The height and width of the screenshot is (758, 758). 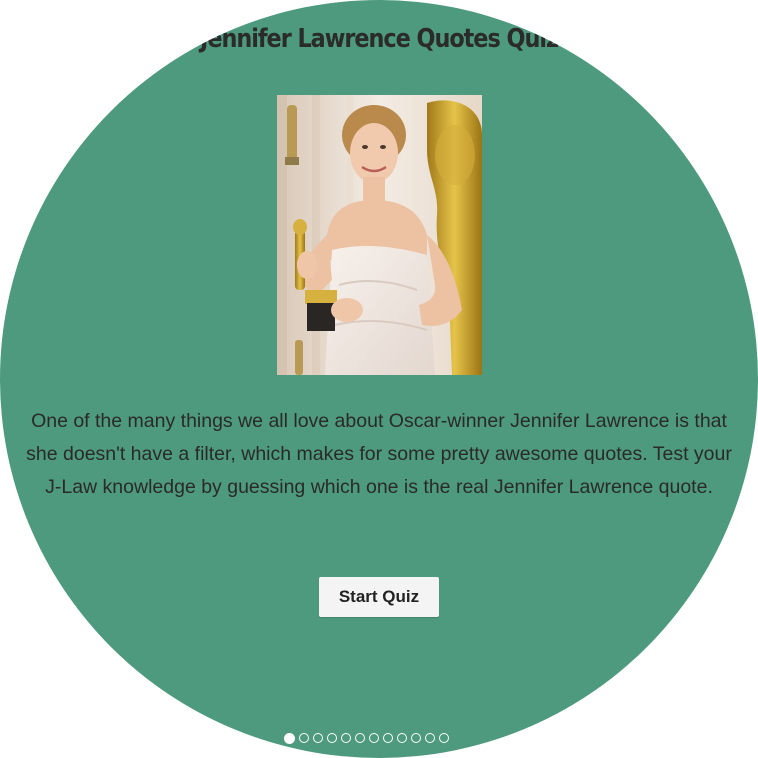 What do you see at coordinates (379, 597) in the screenshot?
I see `start-quiz-button: Start Quiz` at bounding box center [379, 597].